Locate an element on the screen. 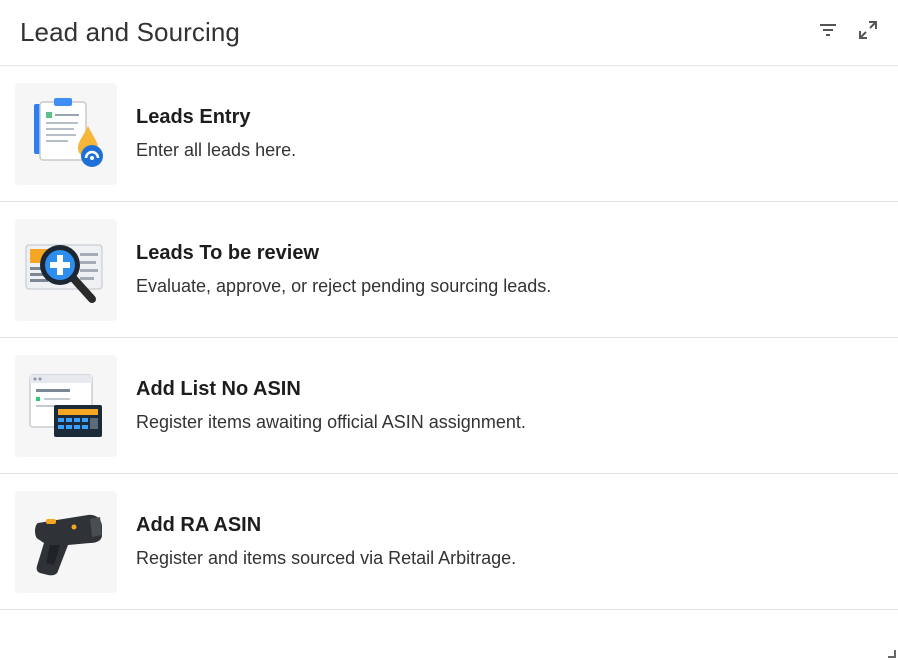 The width and height of the screenshot is (898, 660). panel-header: Lead and Sourcing is located at coordinates (449, 33).